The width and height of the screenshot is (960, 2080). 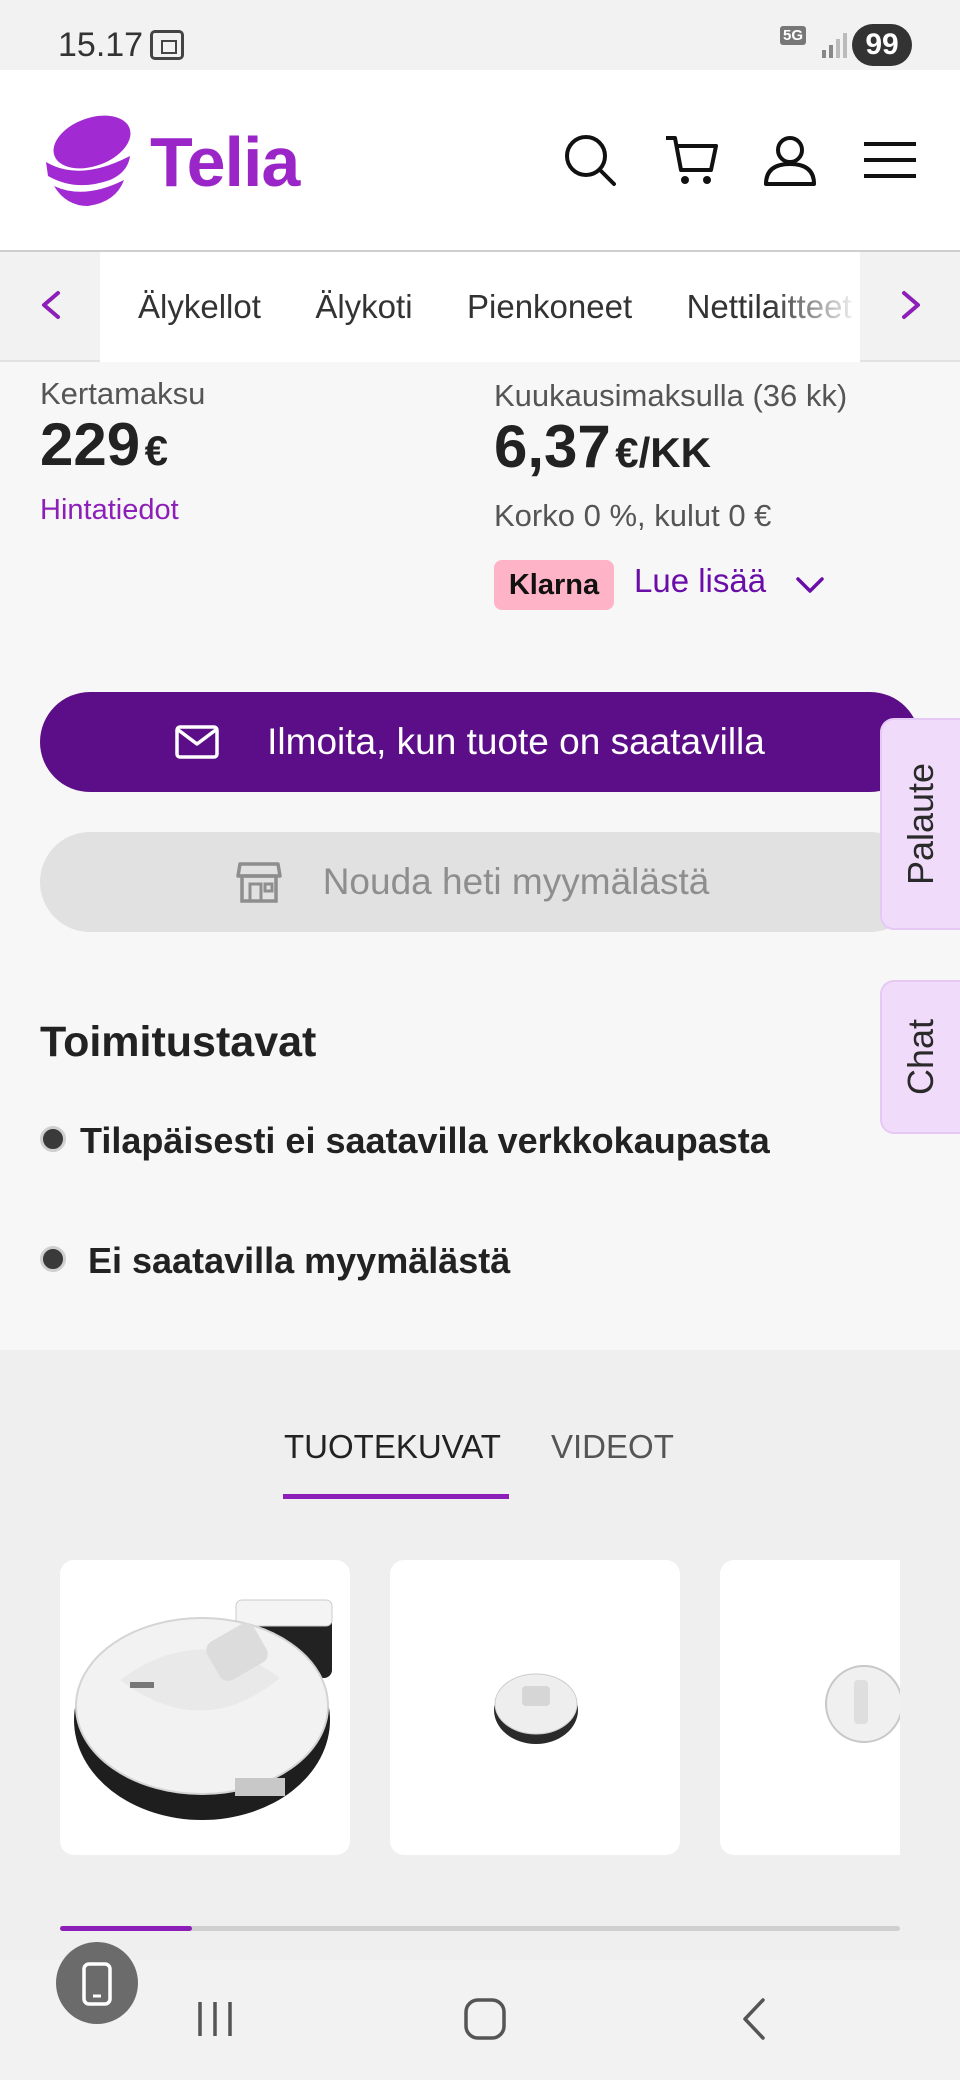 What do you see at coordinates (882, 45) in the screenshot?
I see `battery-indicator: 99` at bounding box center [882, 45].